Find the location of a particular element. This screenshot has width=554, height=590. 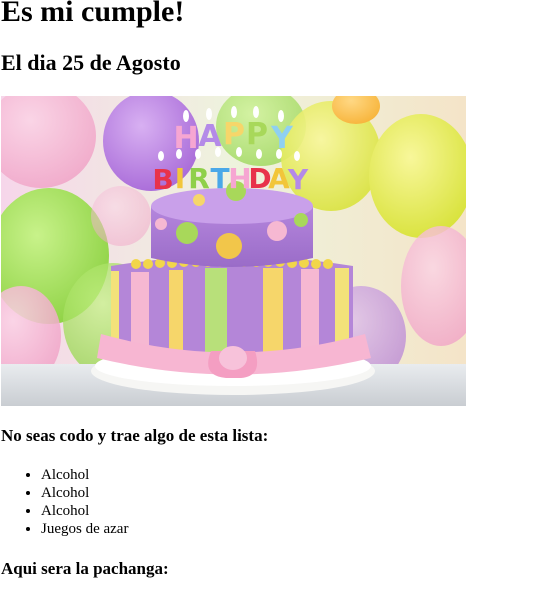

list-item: Juegos de azar is located at coordinates (84, 529).